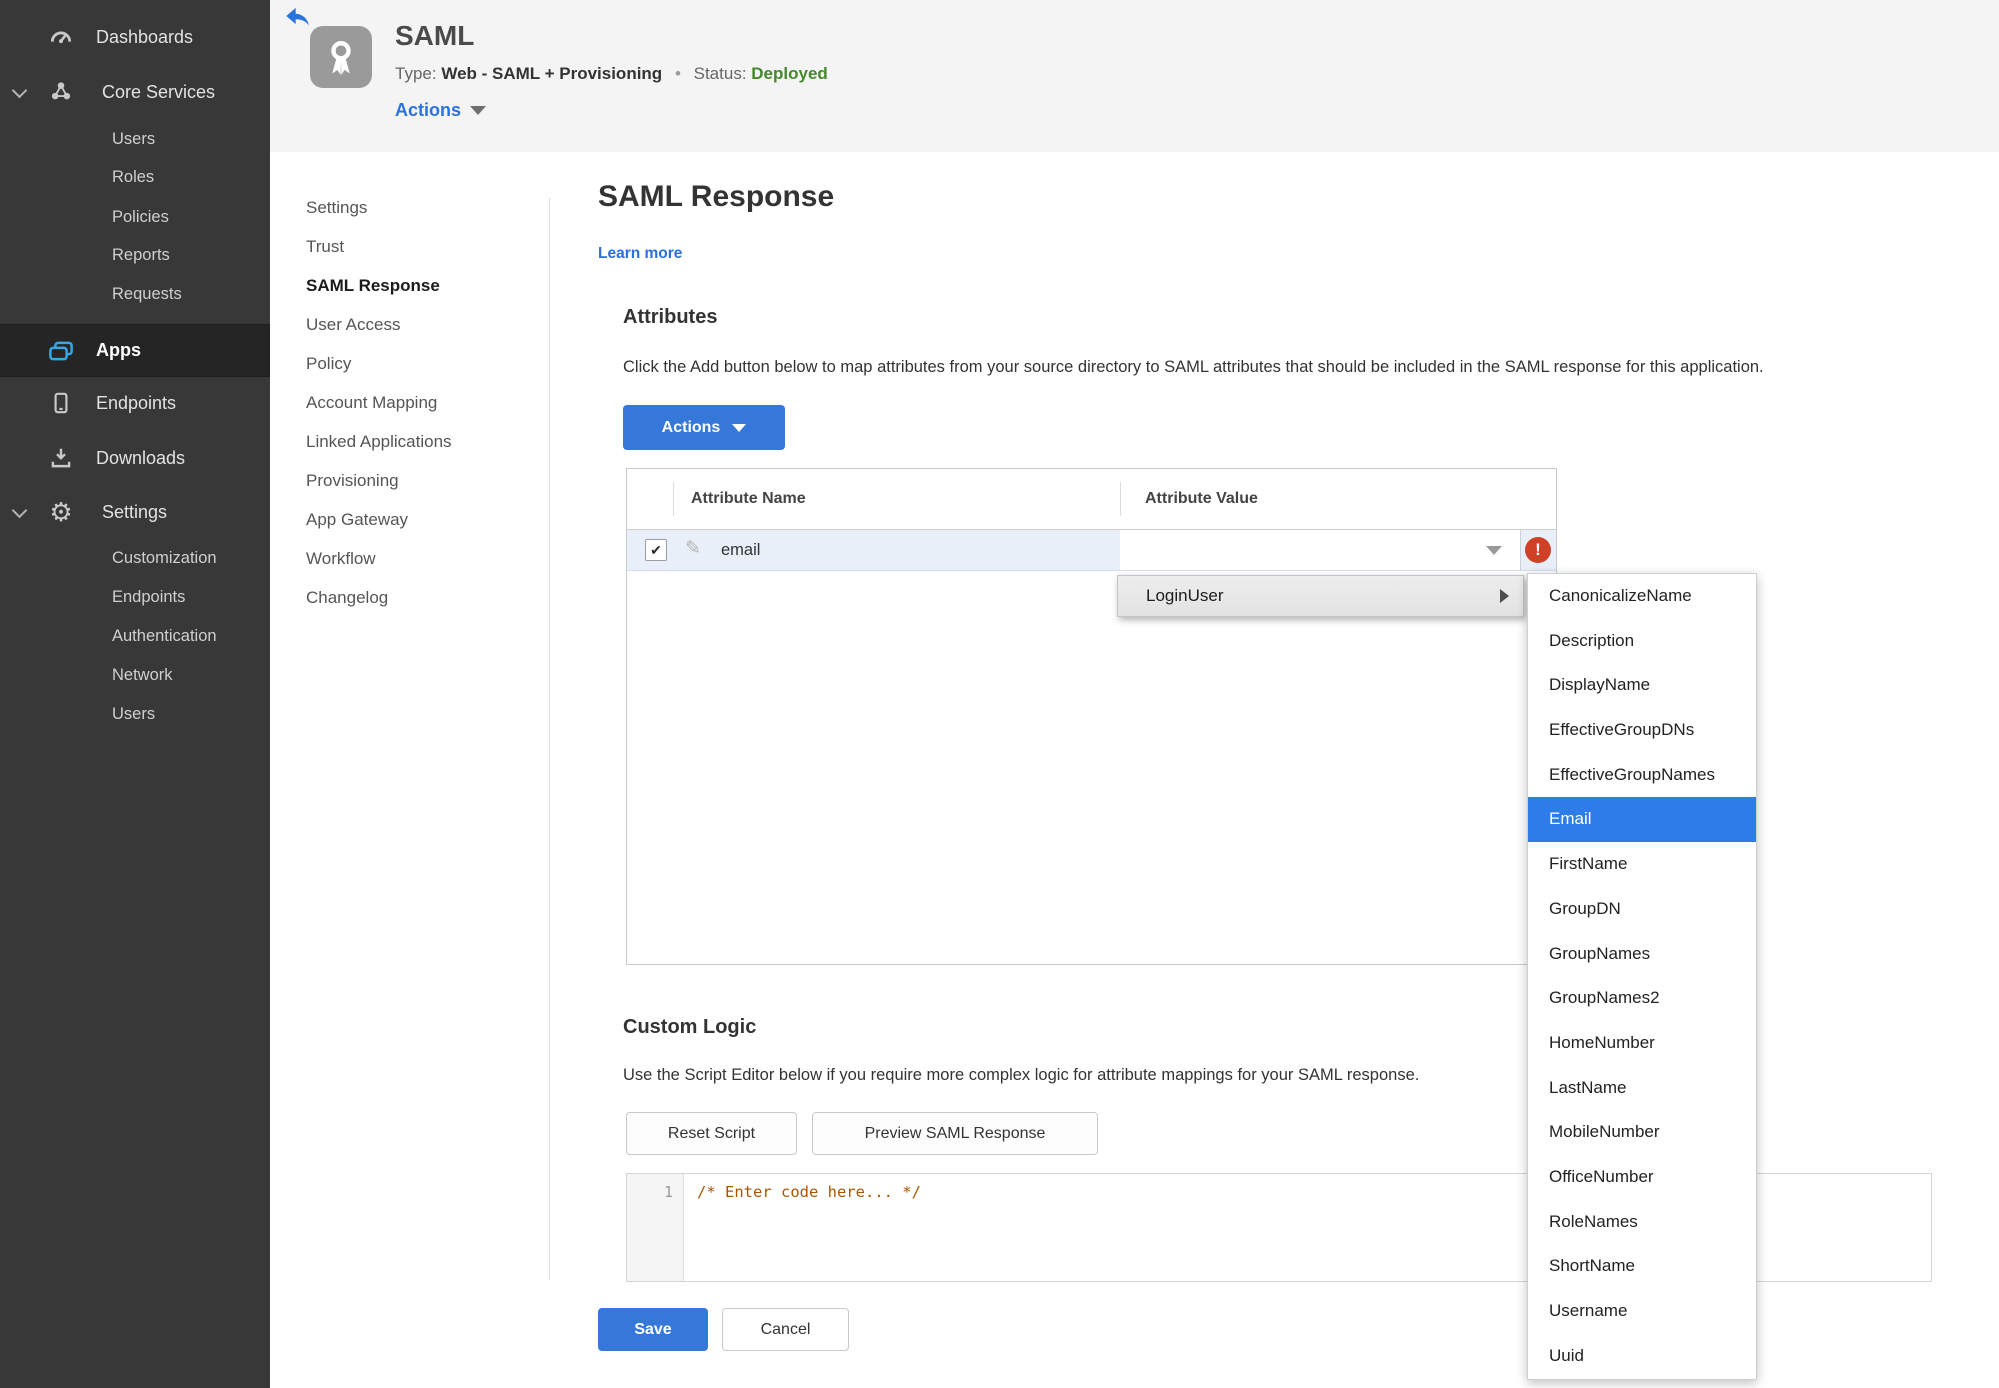  I want to click on learn-more-link: Learn more, so click(640, 254).